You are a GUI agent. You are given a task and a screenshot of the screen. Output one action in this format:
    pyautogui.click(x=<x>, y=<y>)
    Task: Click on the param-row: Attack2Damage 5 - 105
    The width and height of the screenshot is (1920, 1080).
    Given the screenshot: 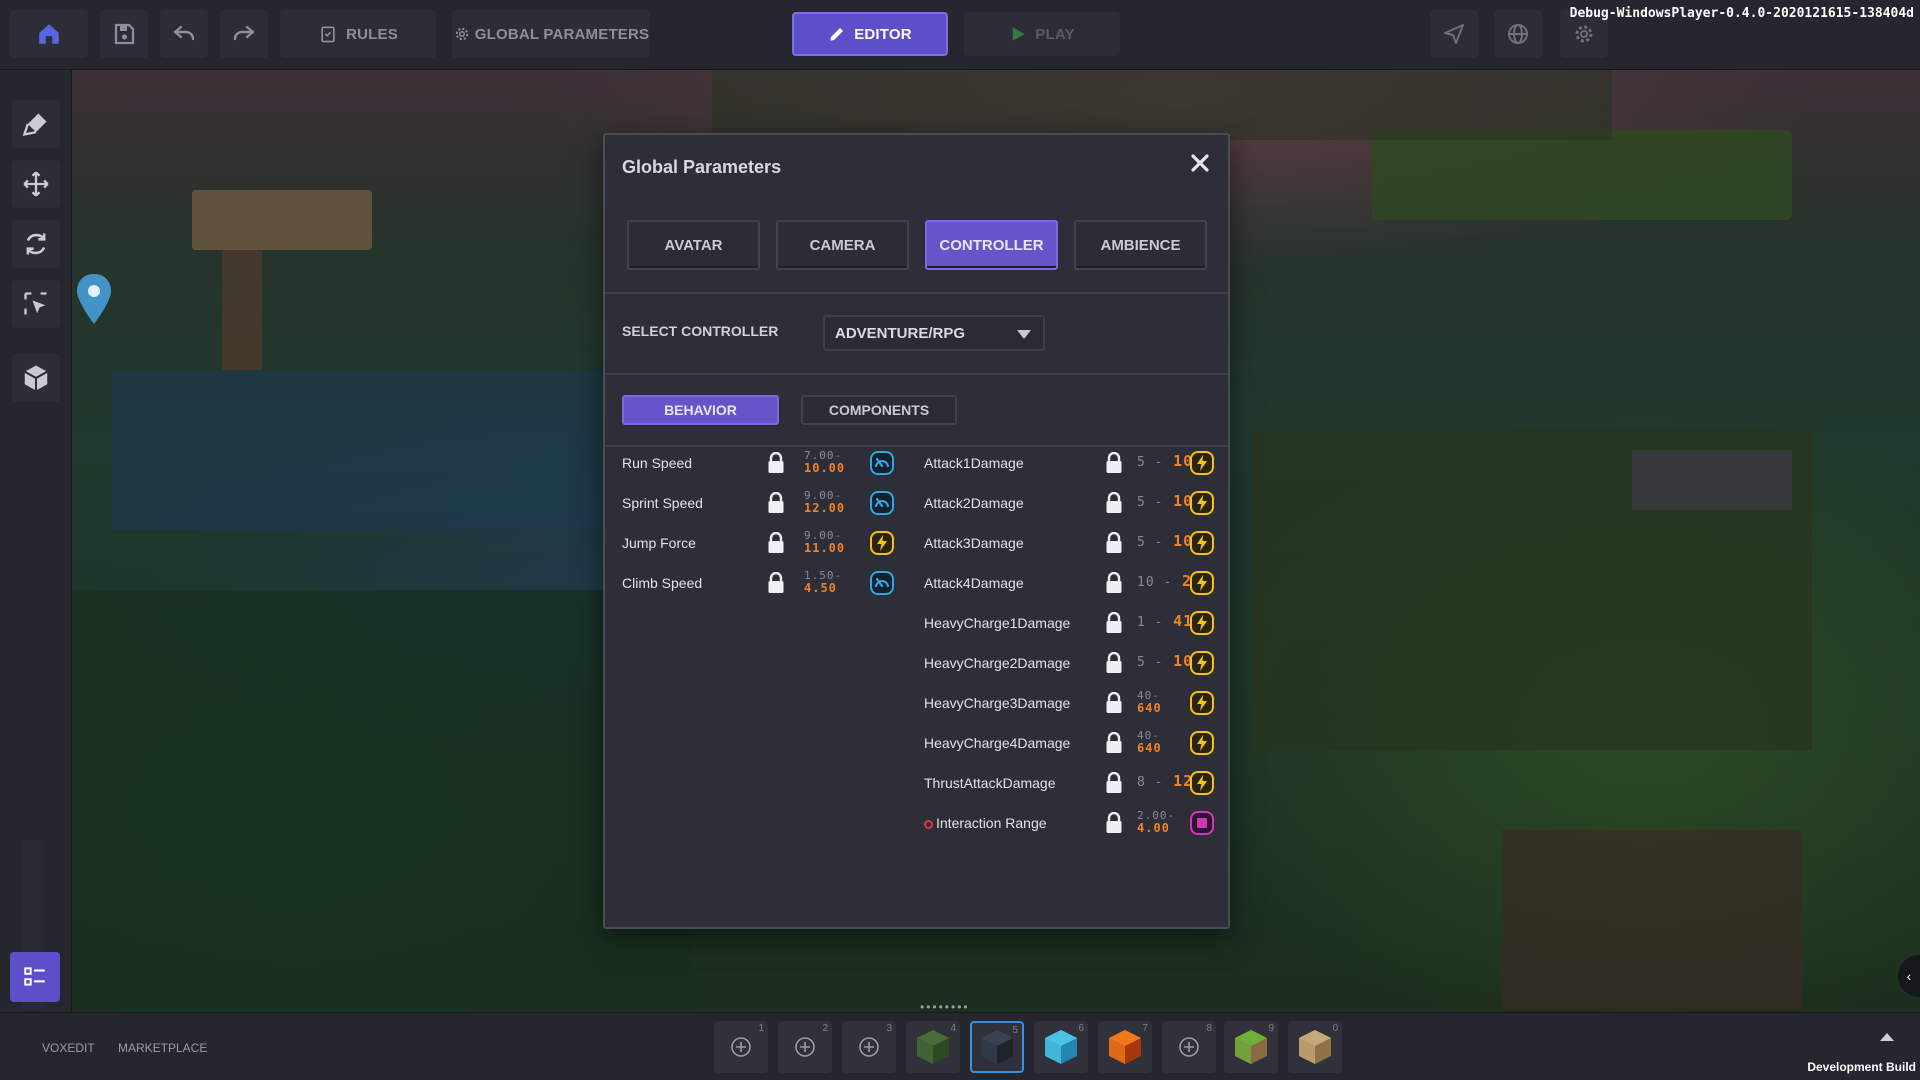 What is the action you would take?
    pyautogui.click(x=1074, y=509)
    